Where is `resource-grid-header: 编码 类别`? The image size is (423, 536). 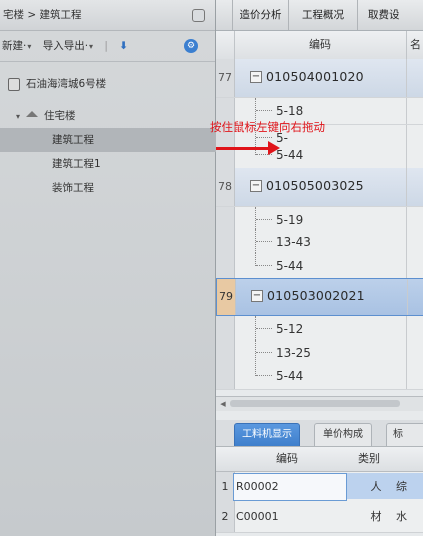 resource-grid-header: 编码 类别 is located at coordinates (319, 459).